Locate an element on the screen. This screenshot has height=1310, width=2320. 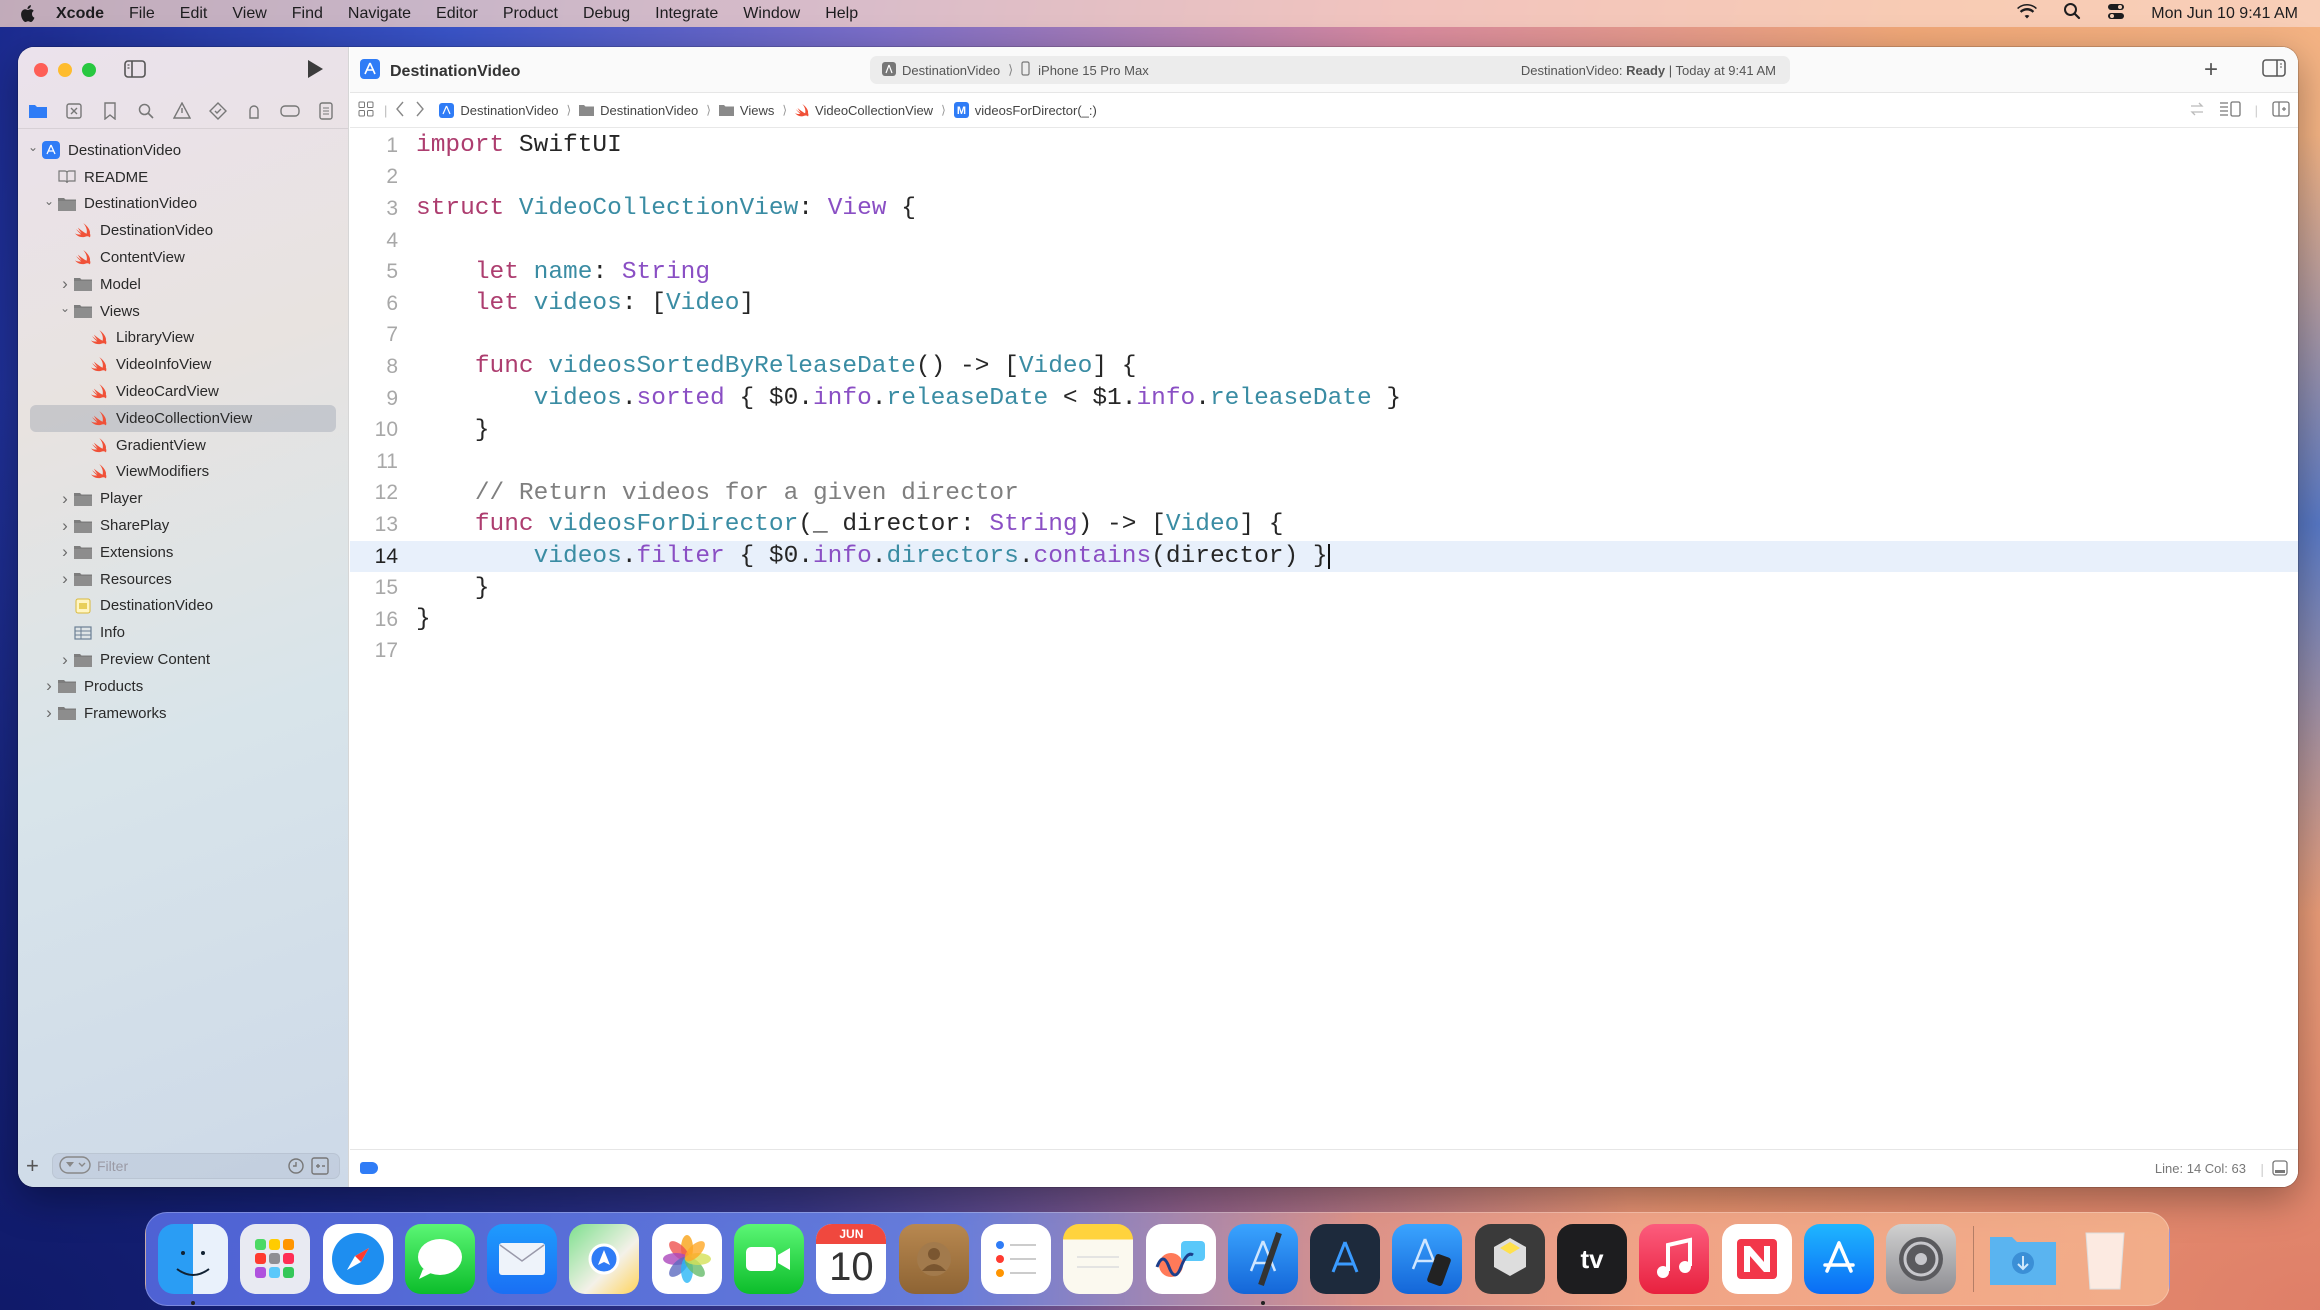
line-number: 4 is located at coordinates (374, 241).